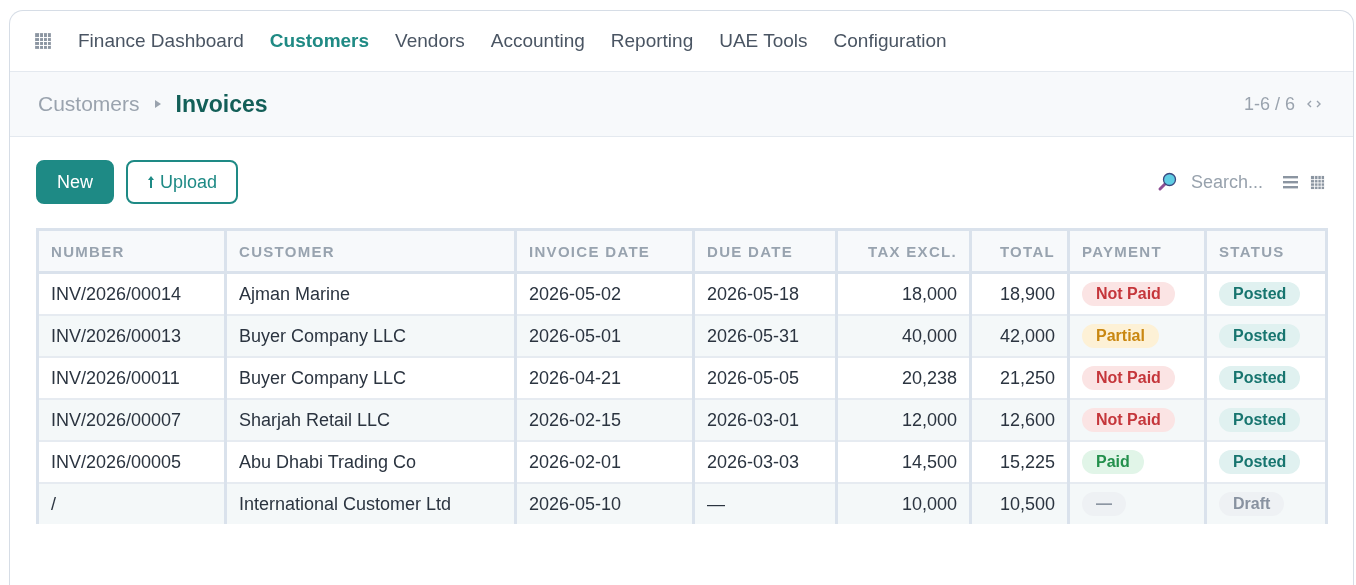  I want to click on table-cell: 21,250, so click(1019, 378).